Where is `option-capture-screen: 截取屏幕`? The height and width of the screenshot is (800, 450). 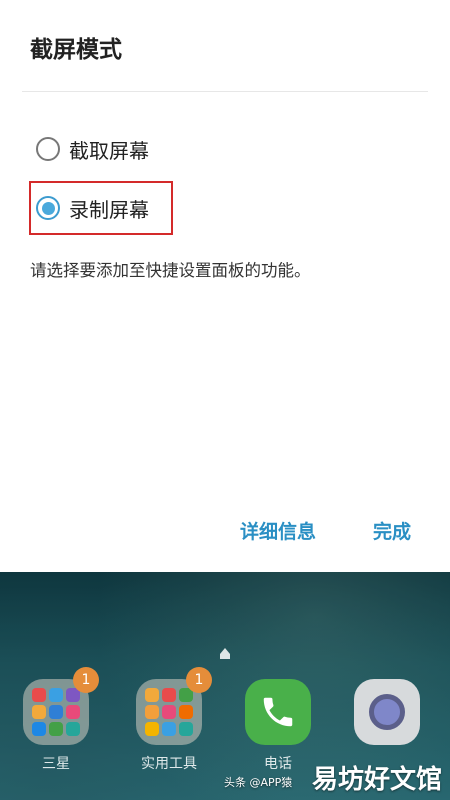 option-capture-screen: 截取屏幕 is located at coordinates (92, 149).